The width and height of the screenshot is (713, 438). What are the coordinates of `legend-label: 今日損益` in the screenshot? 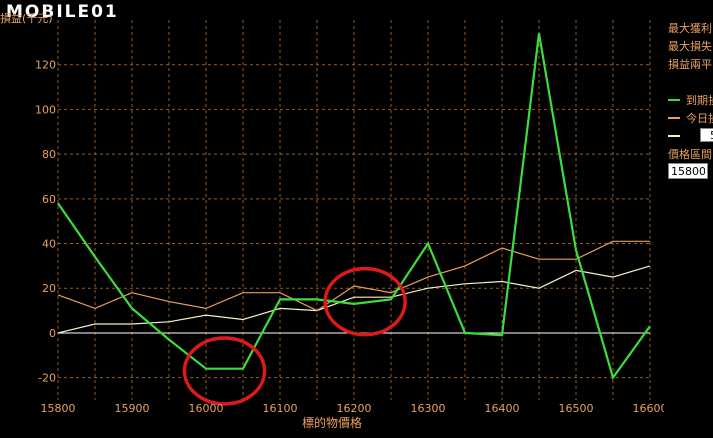 It's located at (699, 118).